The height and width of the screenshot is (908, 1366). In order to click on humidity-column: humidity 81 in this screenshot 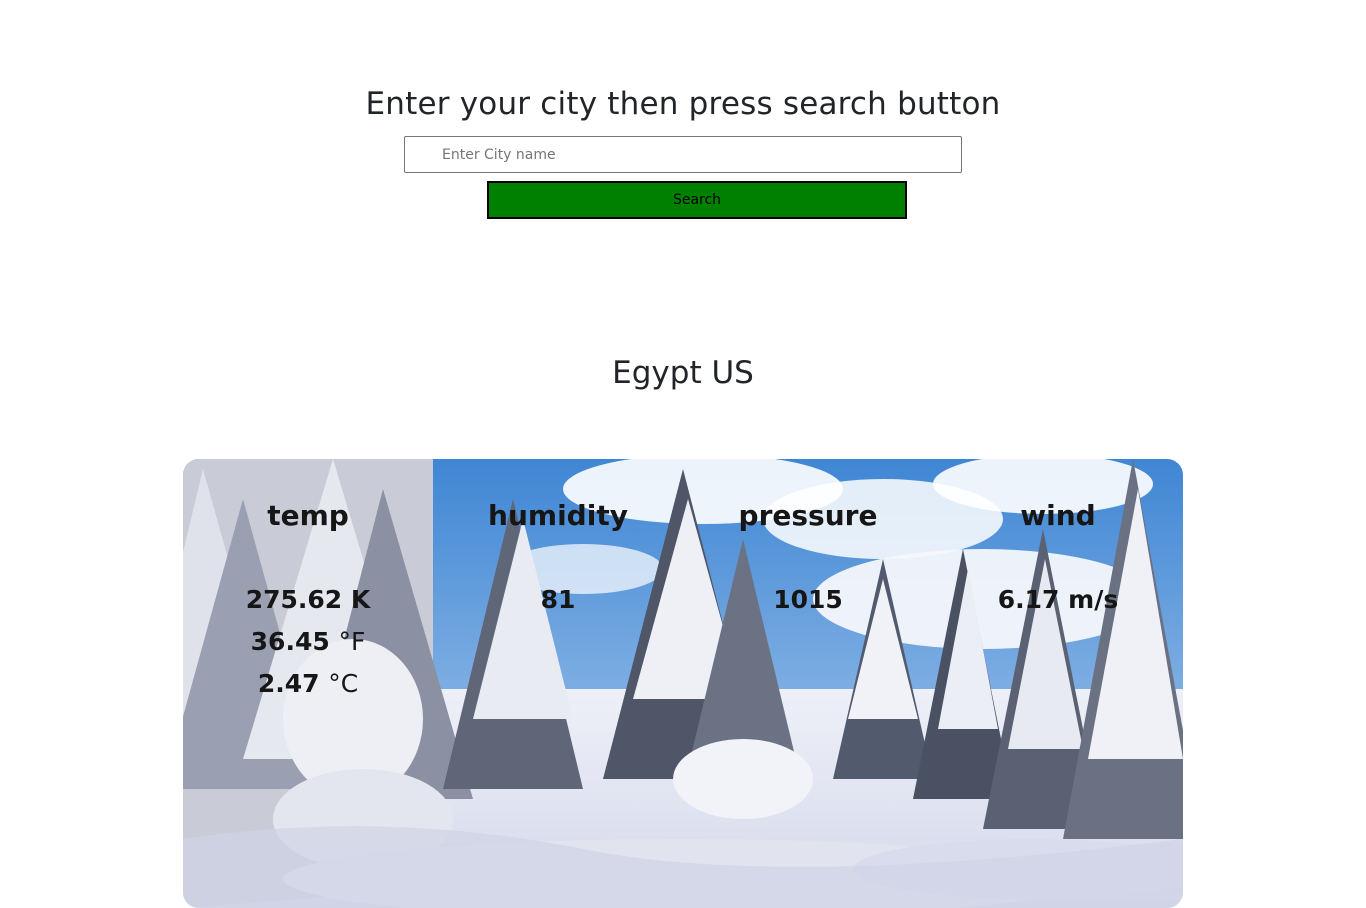, I will do `click(558, 683)`.